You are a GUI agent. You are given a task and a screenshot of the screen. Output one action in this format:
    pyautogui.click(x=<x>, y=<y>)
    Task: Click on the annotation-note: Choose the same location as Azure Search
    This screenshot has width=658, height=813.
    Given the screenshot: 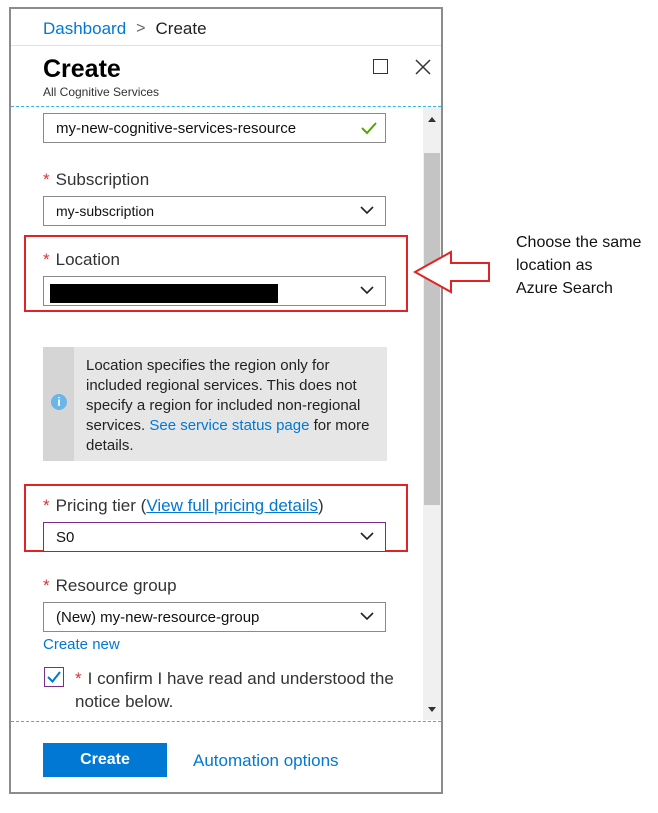 What is the action you would take?
    pyautogui.click(x=586, y=265)
    